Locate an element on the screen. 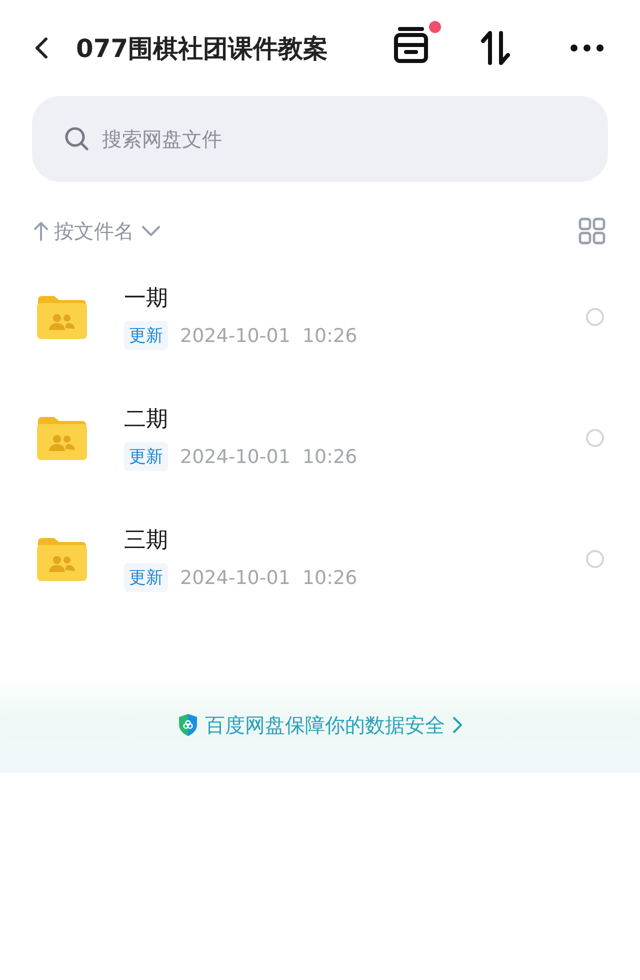  folder-name: 二期 is located at coordinates (355, 419).